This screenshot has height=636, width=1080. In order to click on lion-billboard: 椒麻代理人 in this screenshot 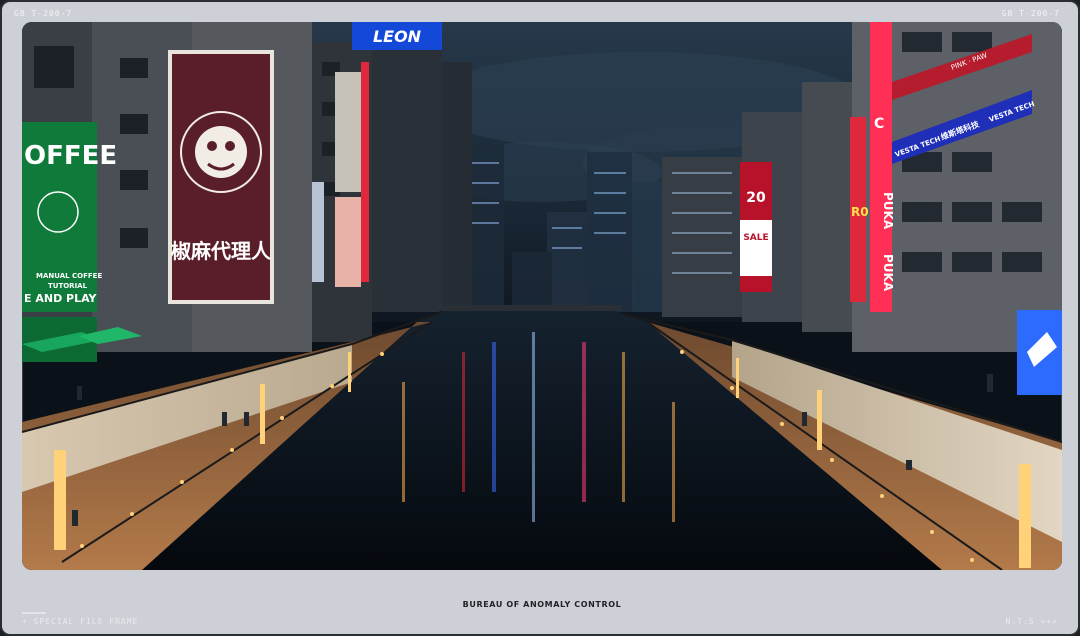, I will do `click(221, 177)`.